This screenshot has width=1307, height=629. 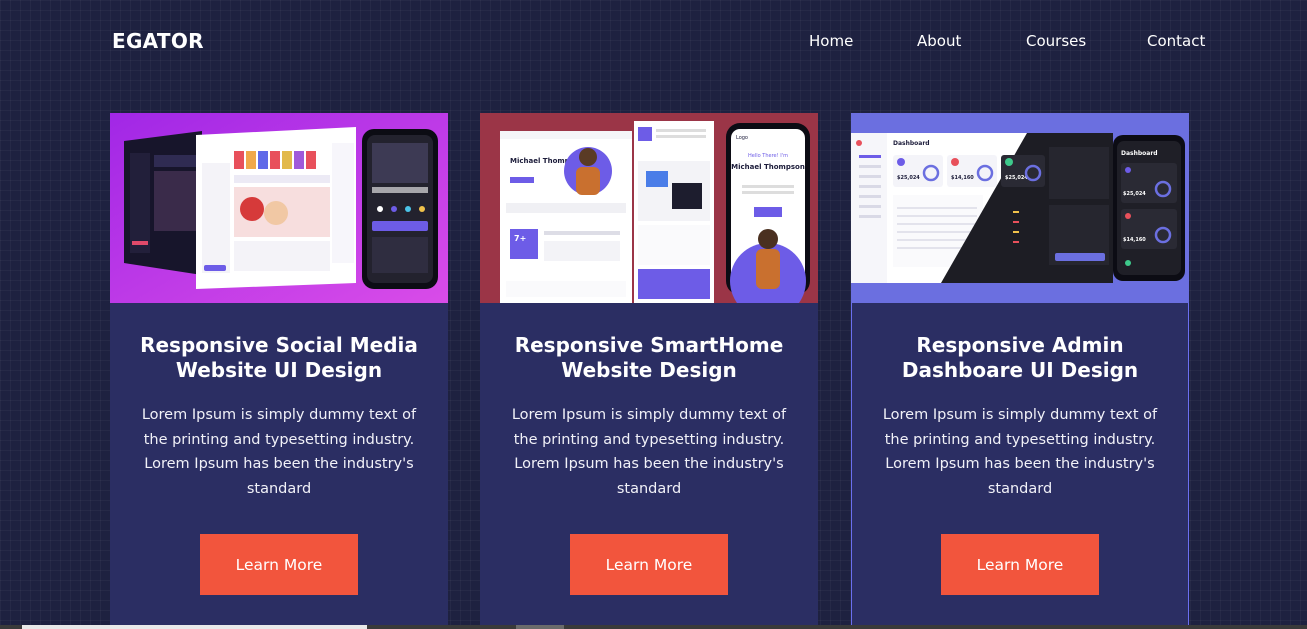 What do you see at coordinates (1134, 240) in the screenshot?
I see `mockup-phone-stat-2: $14,160` at bounding box center [1134, 240].